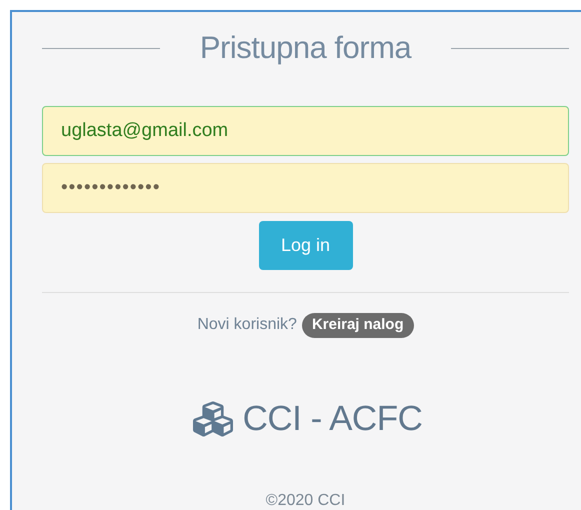  Describe the element at coordinates (247, 325) in the screenshot. I see `signup-prompt: Novi korisnik?` at that location.